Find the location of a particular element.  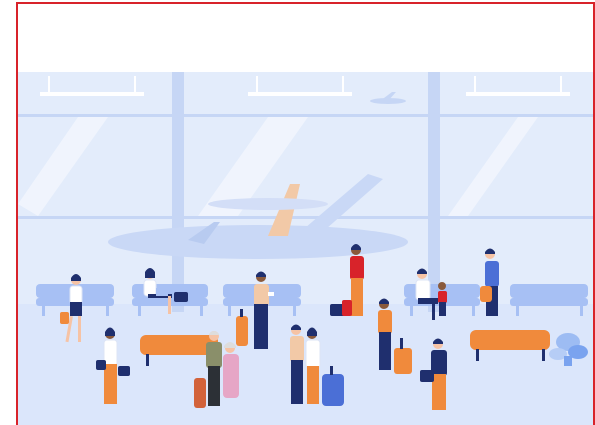

window-rail-middle is located at coordinates (305, 217).